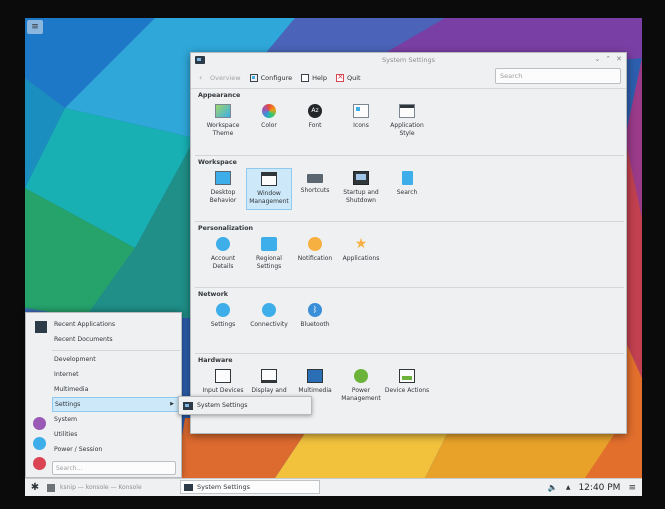 The width and height of the screenshot is (665, 509). I want to click on system-settings-task-icon, so click(188, 487).